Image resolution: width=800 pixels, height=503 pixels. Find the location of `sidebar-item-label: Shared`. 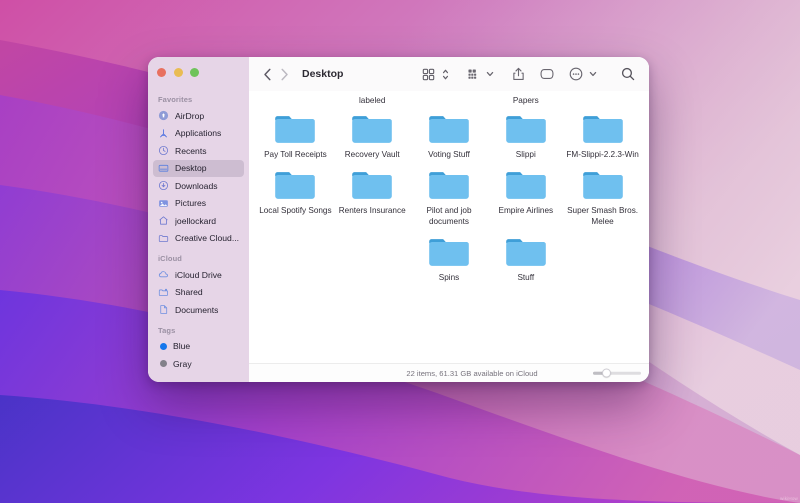

sidebar-item-label: Shared is located at coordinates (189, 292).